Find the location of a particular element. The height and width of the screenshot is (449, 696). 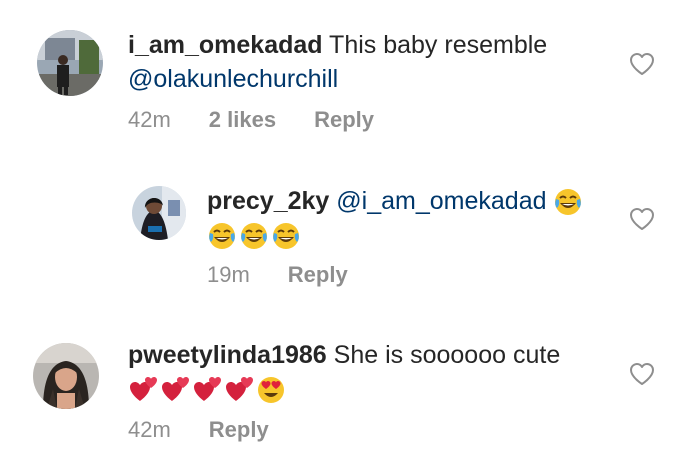

comment-text: This baby resemble is located at coordinates (438, 45).